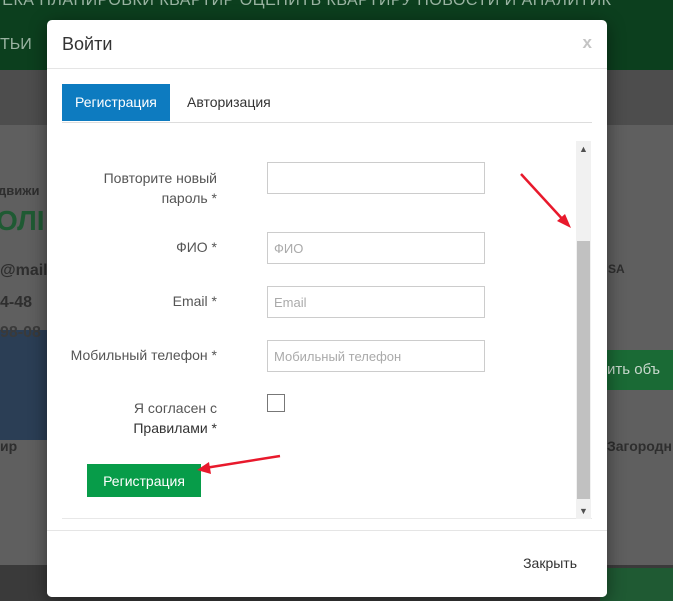 This screenshot has width=673, height=601. Describe the element at coordinates (327, 103) in the screenshot. I see `modal-tabs: Регистрация Авторизация` at that location.